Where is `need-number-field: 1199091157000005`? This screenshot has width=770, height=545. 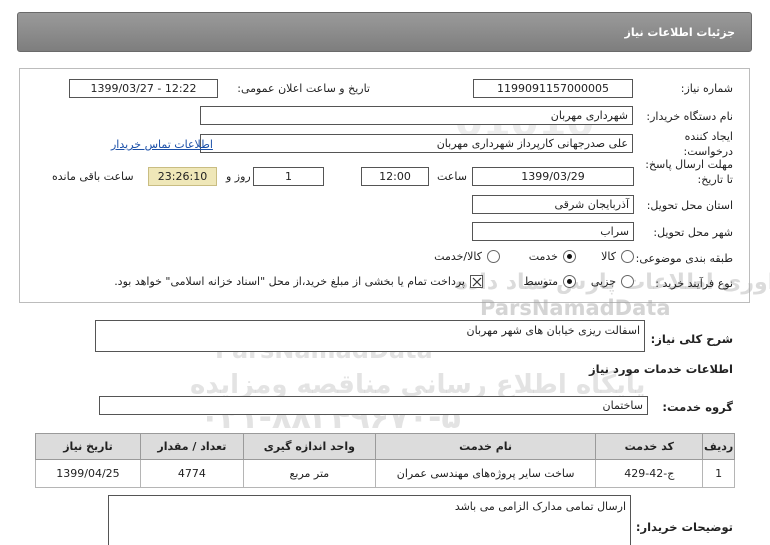
need-number-field: 1199091157000005 is located at coordinates (553, 88).